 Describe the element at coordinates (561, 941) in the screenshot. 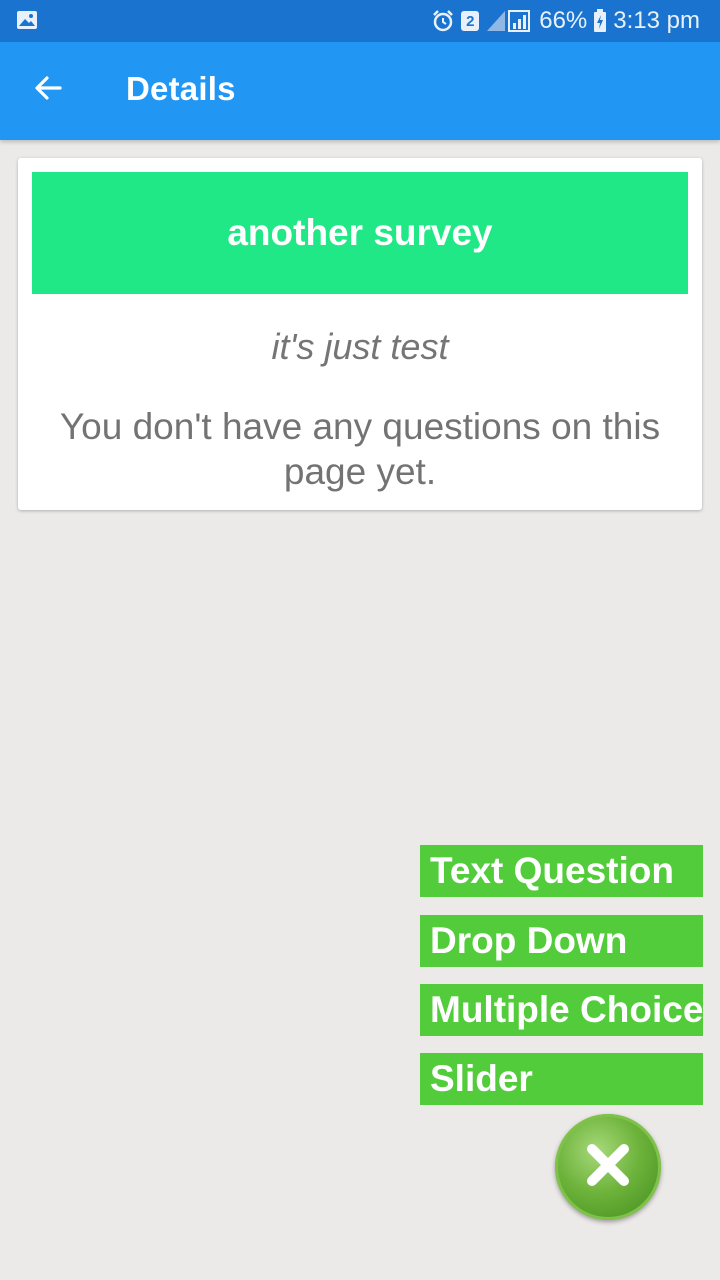

I see `add-drop-down-button: Drop Down` at that location.